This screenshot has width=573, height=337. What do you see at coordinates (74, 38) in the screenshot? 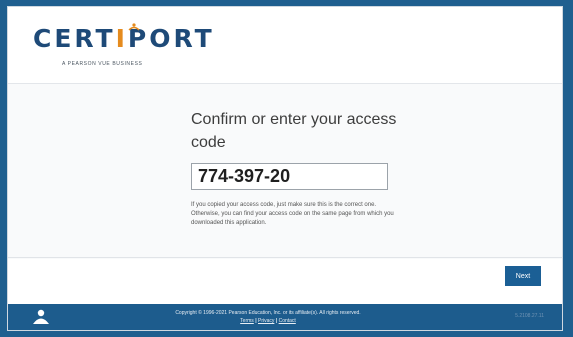
I see `logo-text-start: CERT` at bounding box center [74, 38].